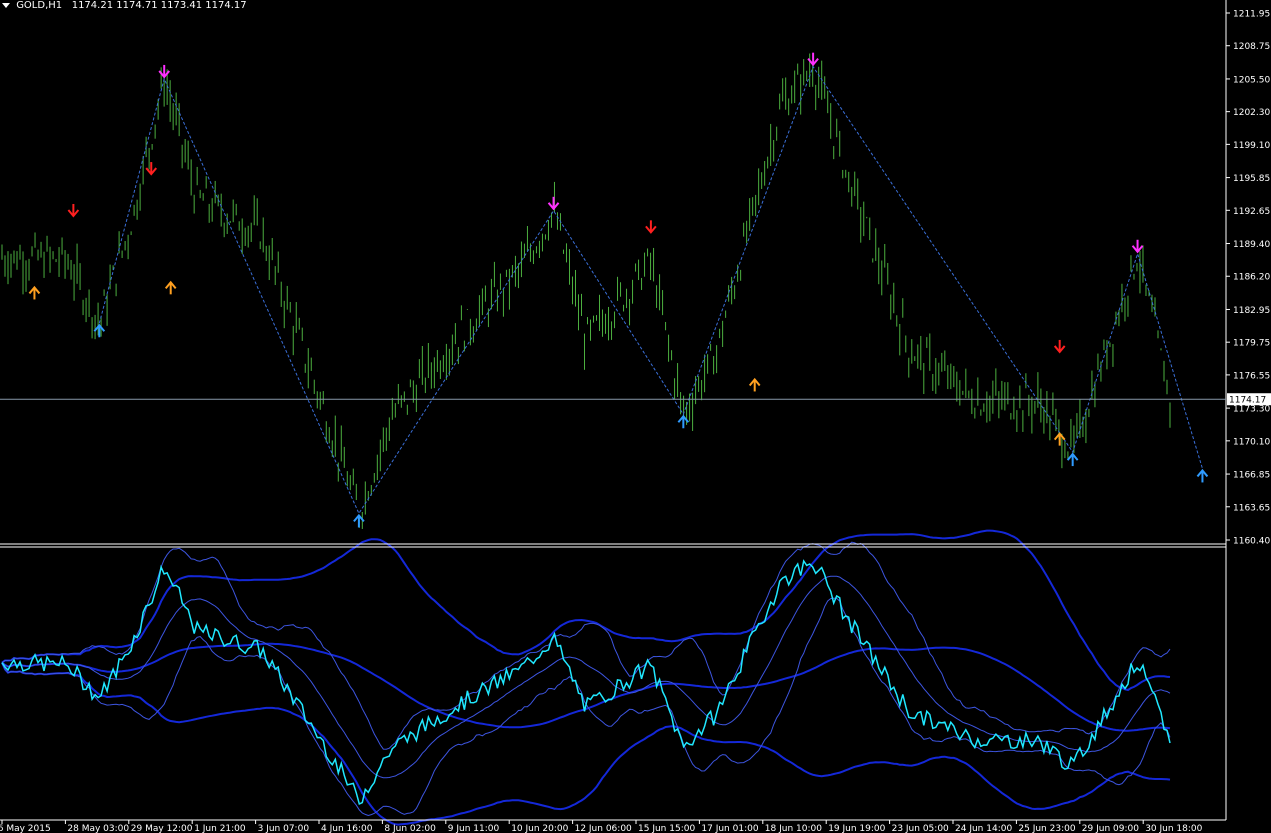  Describe the element at coordinates (410, 828) in the screenshot. I see `time-tick-label: 8 Jun 02:00` at that location.